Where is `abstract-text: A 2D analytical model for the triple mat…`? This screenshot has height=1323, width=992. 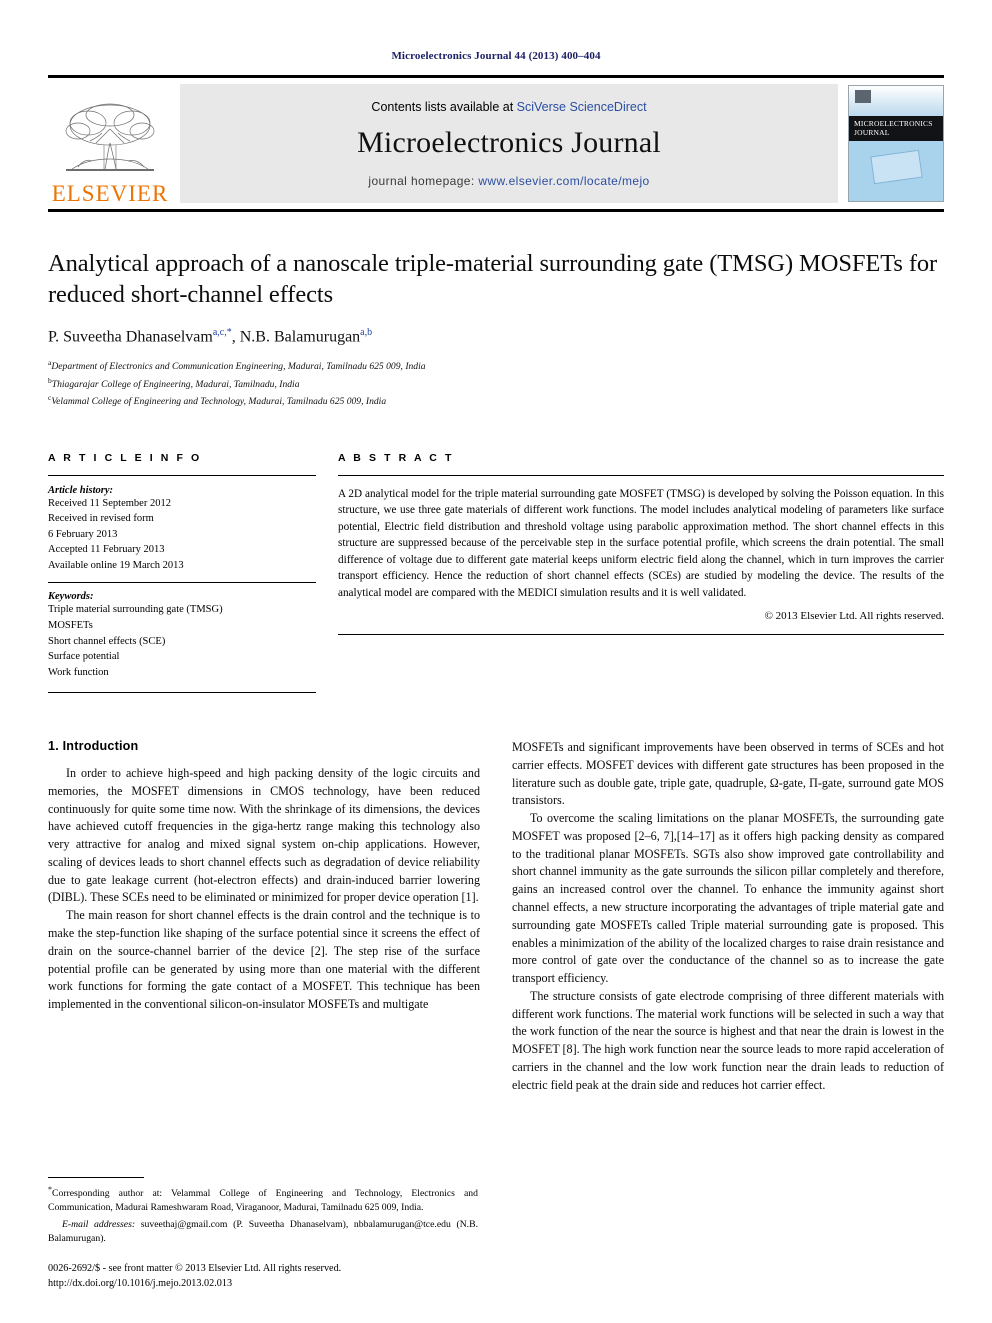 abstract-text: A 2D analytical model for the triple mat… is located at coordinates (641, 543).